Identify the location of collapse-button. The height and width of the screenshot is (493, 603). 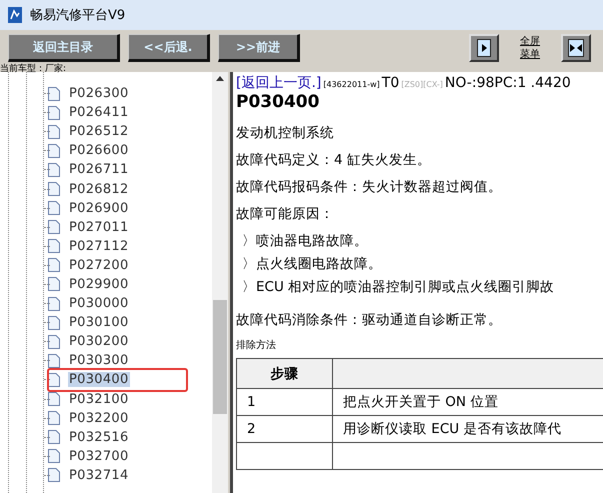
(576, 48).